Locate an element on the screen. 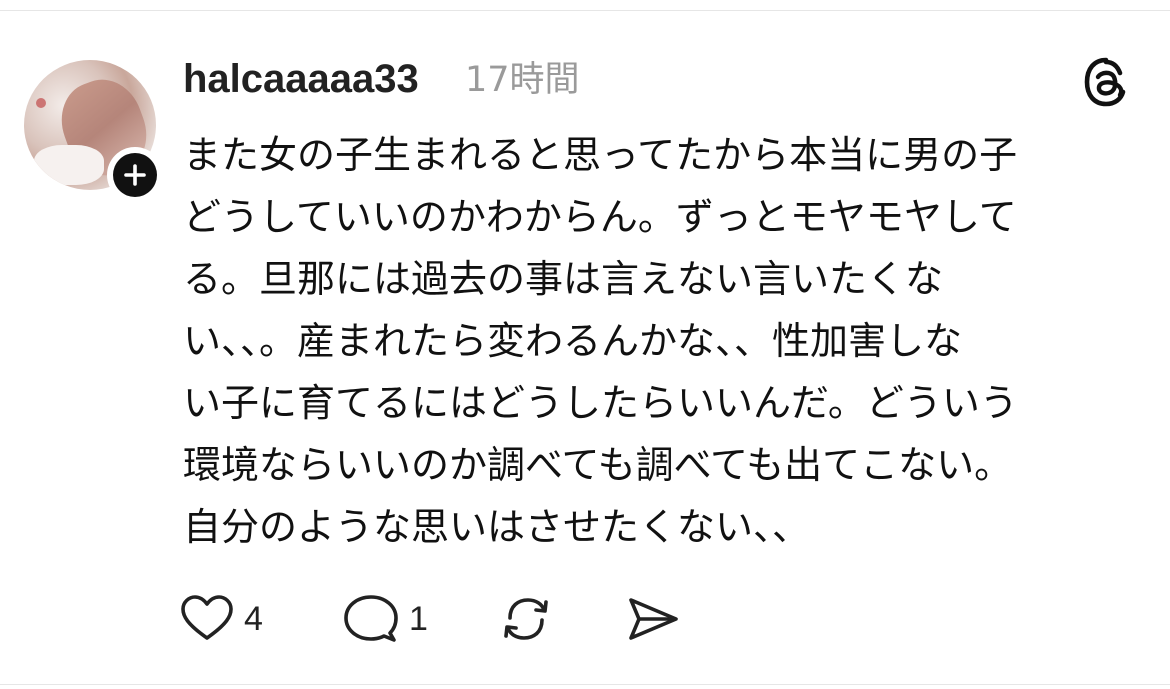 The image size is (1170, 689). follow-button is located at coordinates (135, 175).